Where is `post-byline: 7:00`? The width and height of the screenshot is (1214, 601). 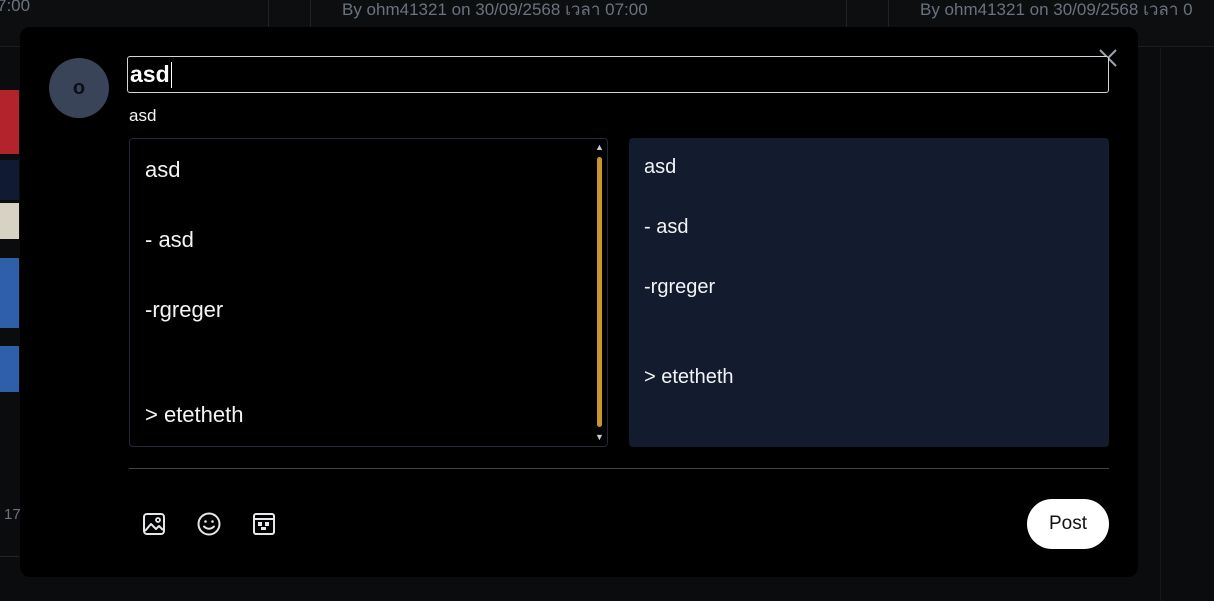 post-byline: 7:00 is located at coordinates (15, 7).